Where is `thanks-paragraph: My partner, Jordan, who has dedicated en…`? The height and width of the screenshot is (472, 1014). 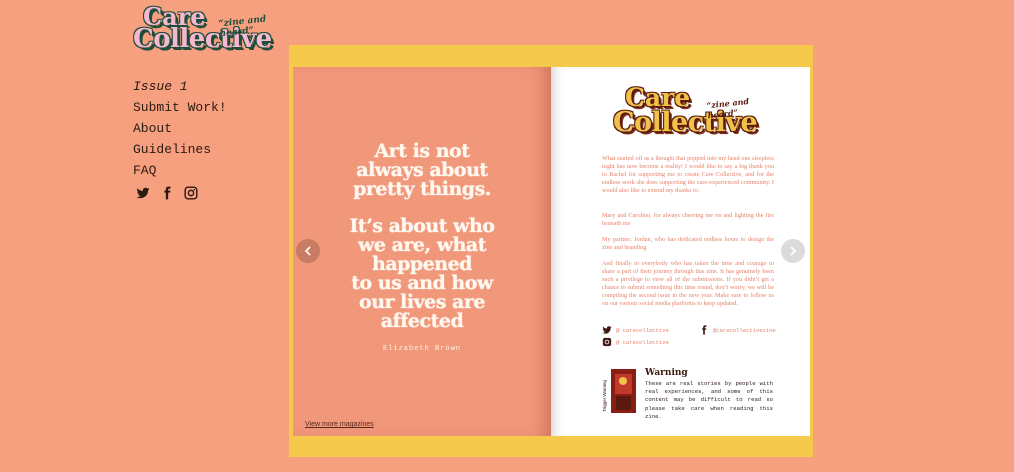
thanks-paragraph: My partner, Jordan, who has dedicated en… is located at coordinates (688, 244).